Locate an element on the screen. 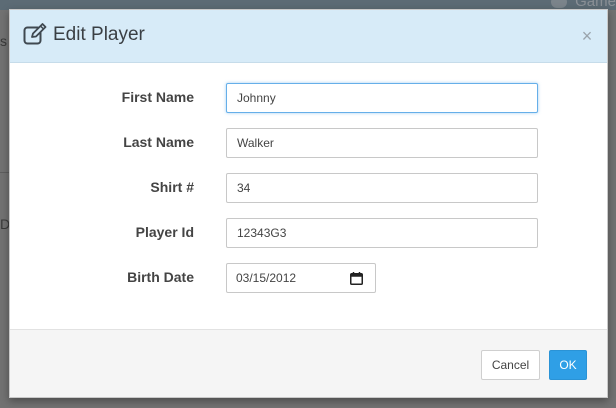 Image resolution: width=616 pixels, height=408 pixels. shirt-number-input is located at coordinates (382, 188).